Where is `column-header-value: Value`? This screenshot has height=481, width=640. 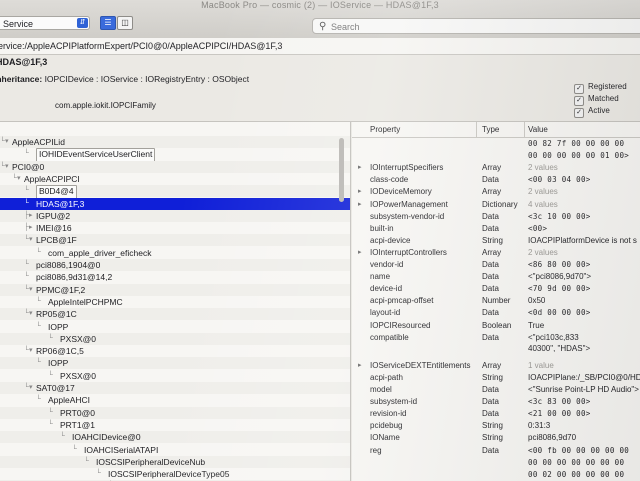
column-header-value: Value is located at coordinates (538, 129).